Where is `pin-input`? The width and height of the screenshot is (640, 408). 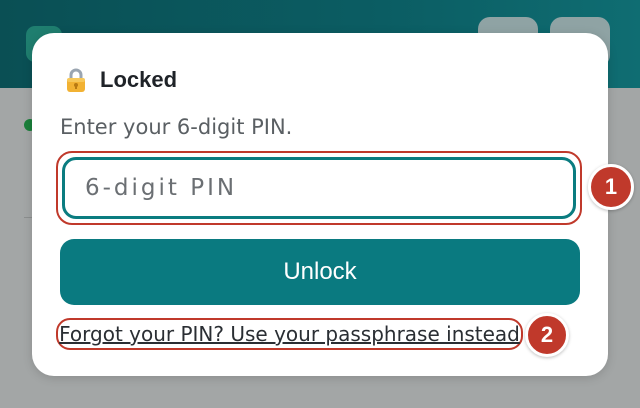 pin-input is located at coordinates (319, 188).